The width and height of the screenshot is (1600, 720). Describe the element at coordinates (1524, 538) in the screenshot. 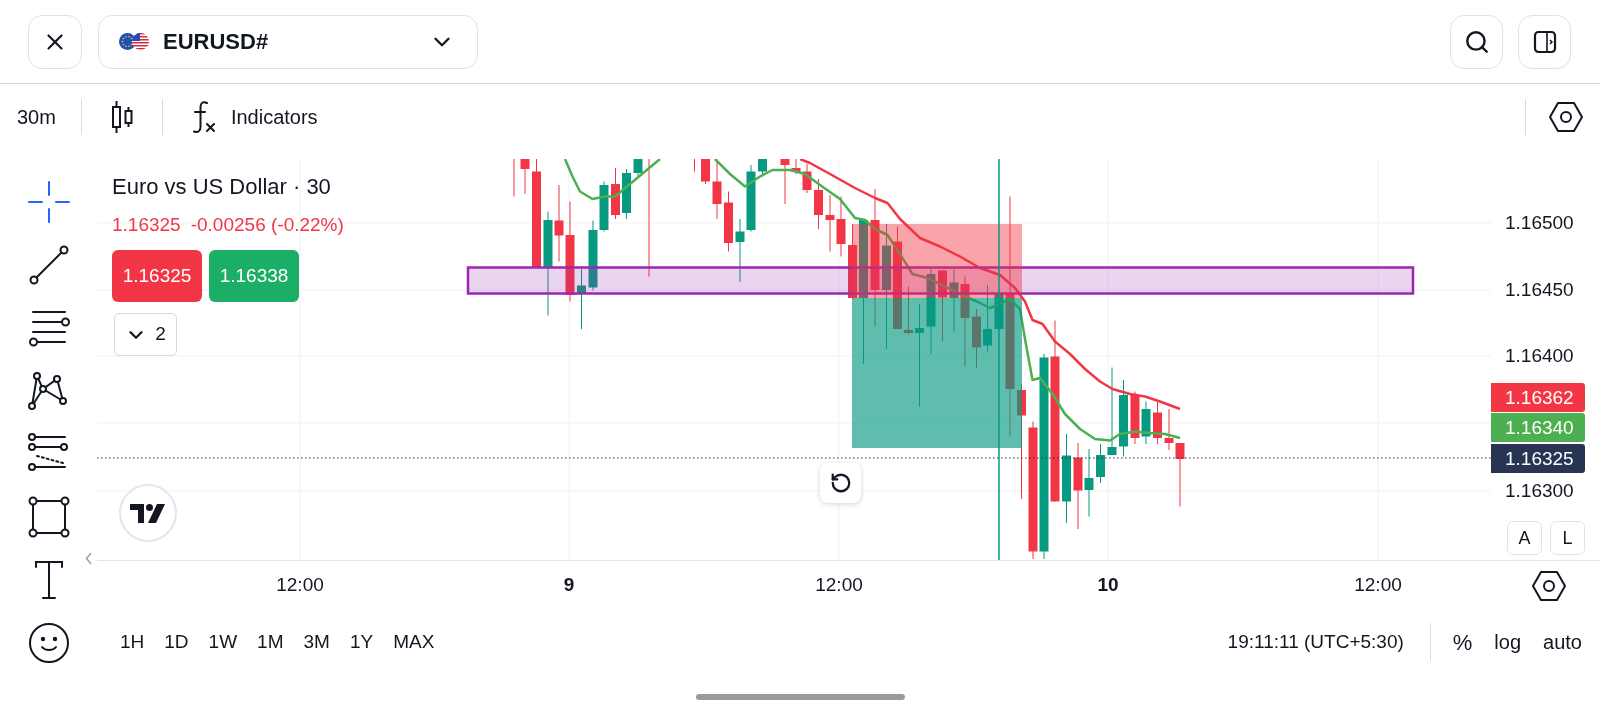

I see `axis-mode-button: A` at that location.